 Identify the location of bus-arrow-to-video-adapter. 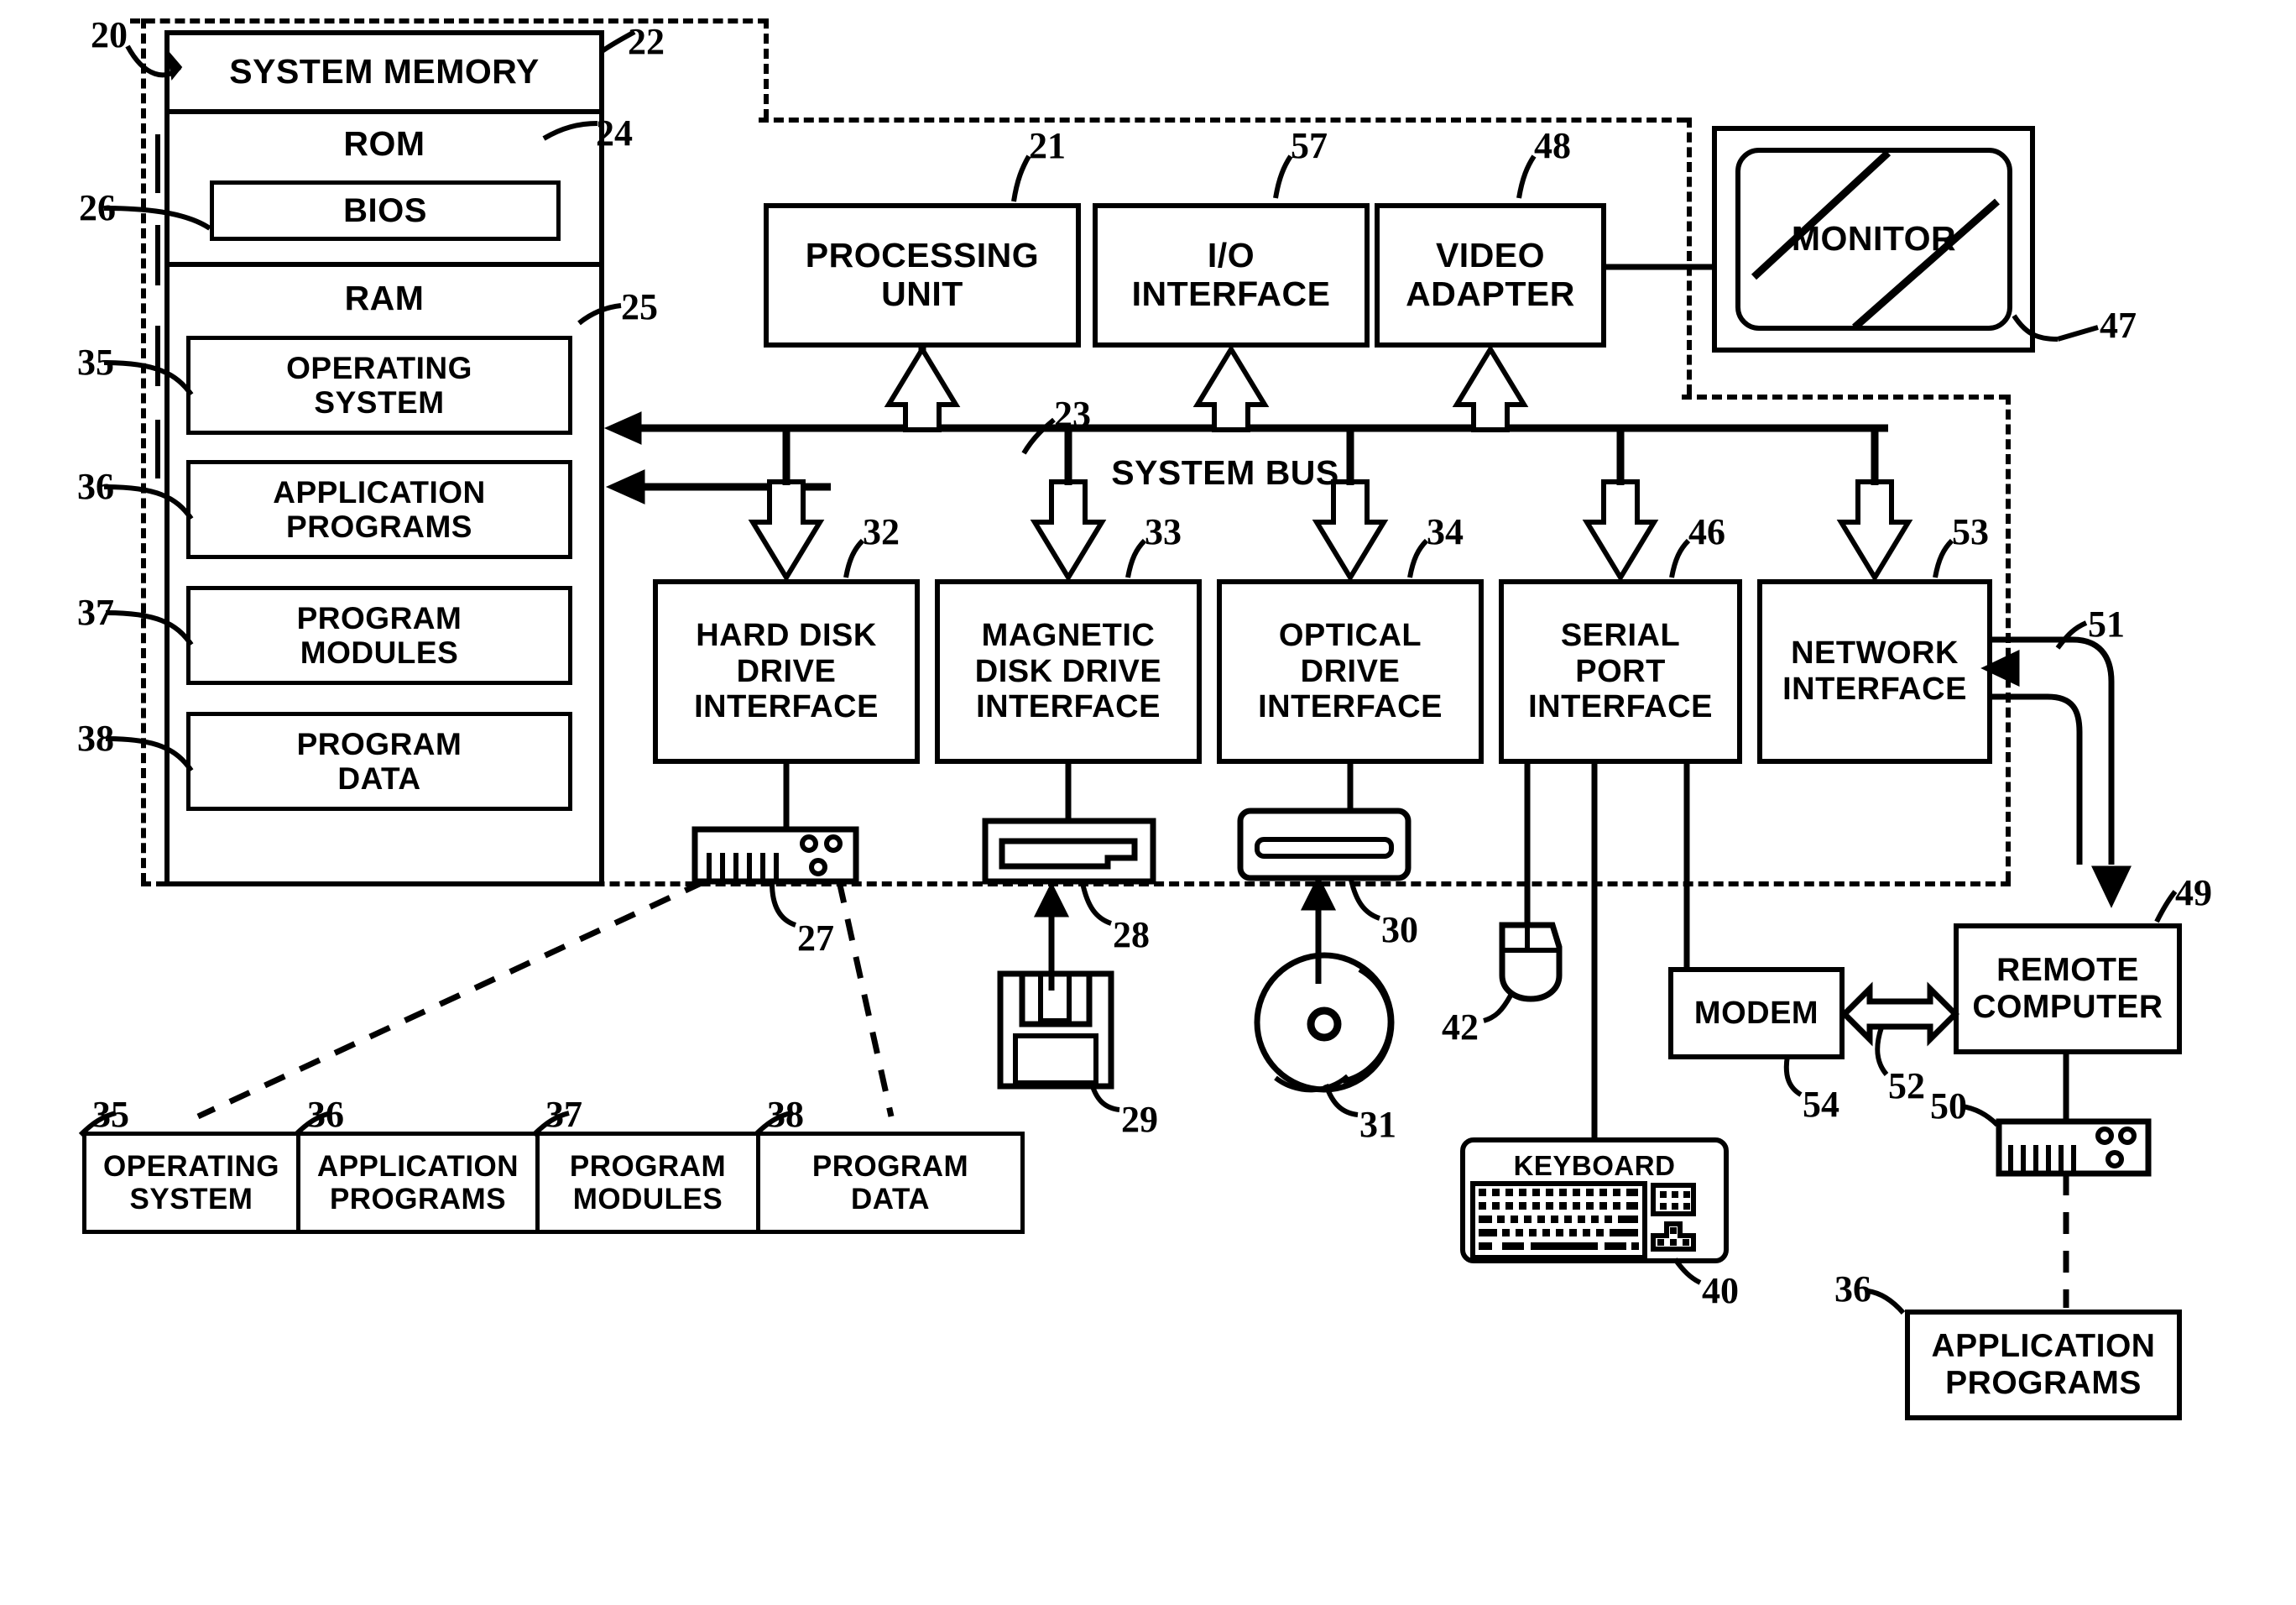
(1490, 388).